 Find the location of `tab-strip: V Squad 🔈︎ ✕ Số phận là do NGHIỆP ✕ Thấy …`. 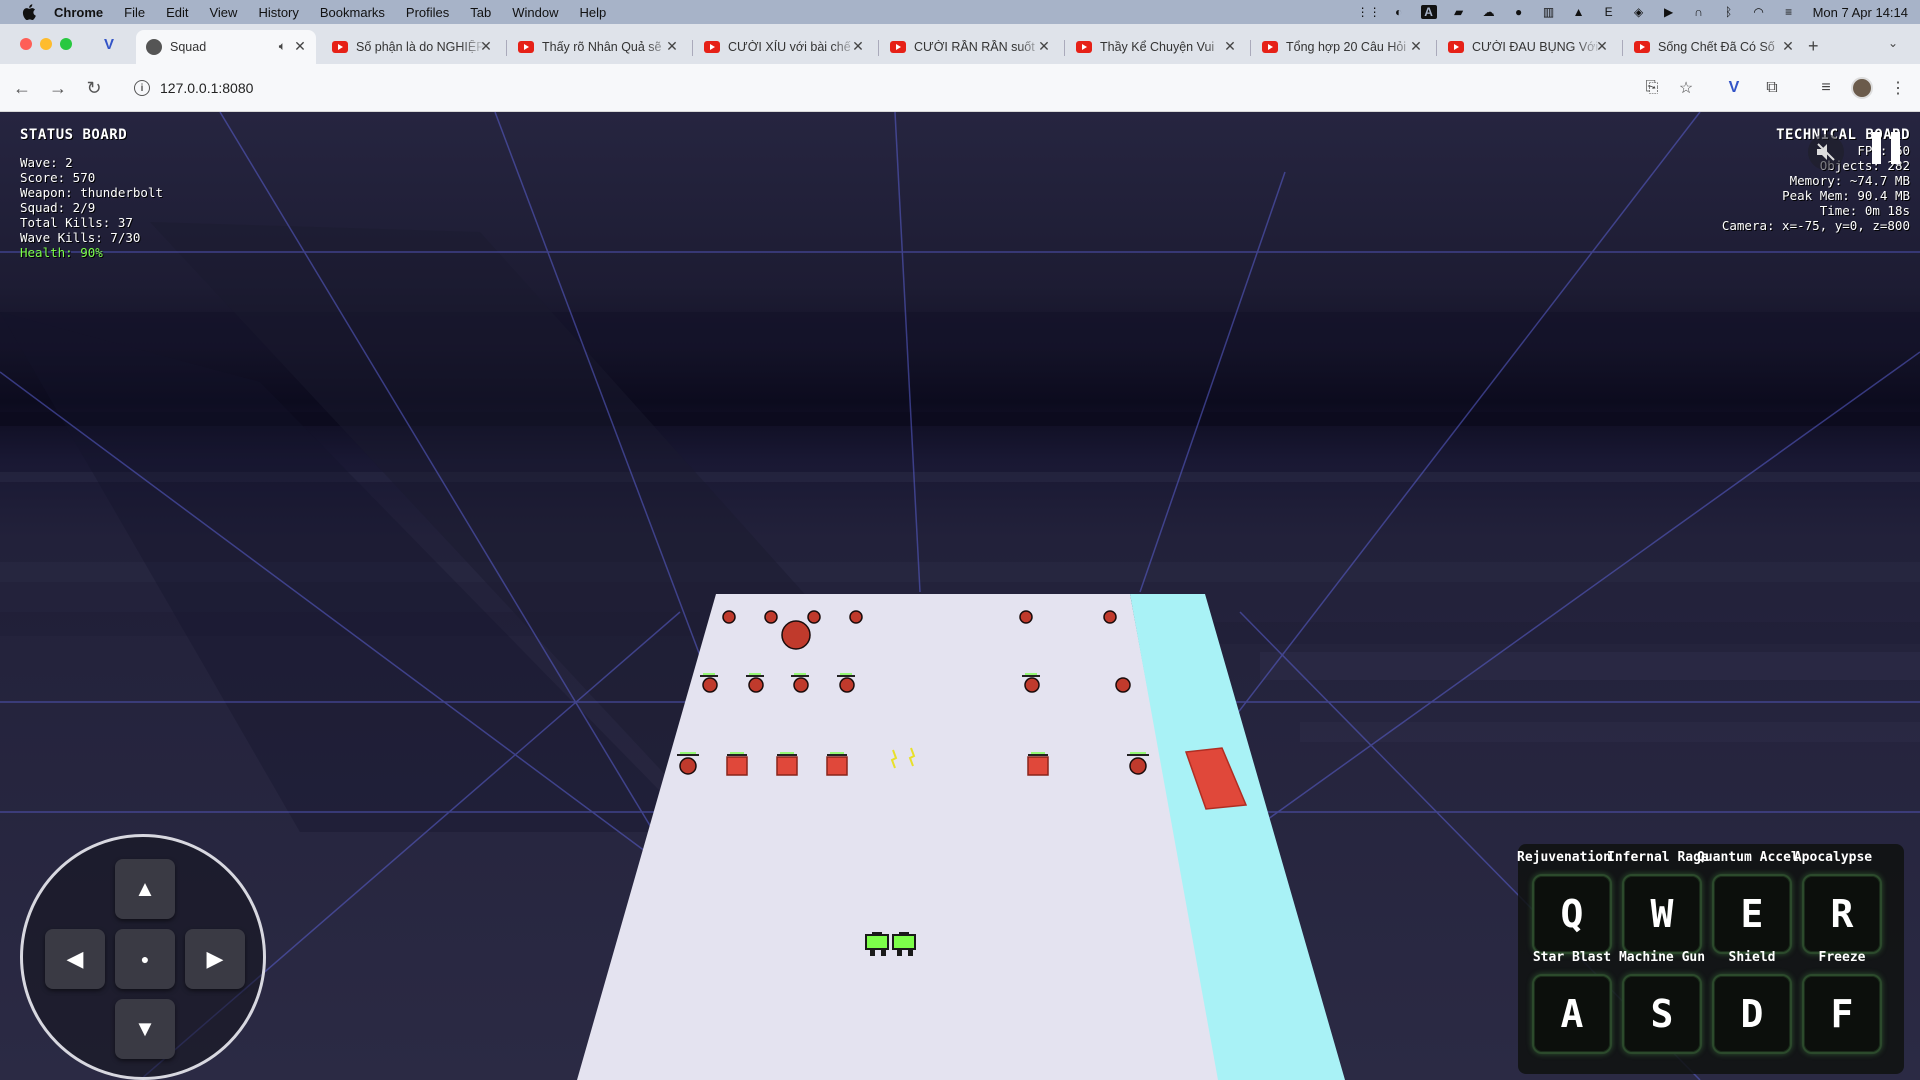

tab-strip: V Squad 🔈︎ ✕ Số phận là do NGHIỆP ✕ Thấy … is located at coordinates (960, 44).